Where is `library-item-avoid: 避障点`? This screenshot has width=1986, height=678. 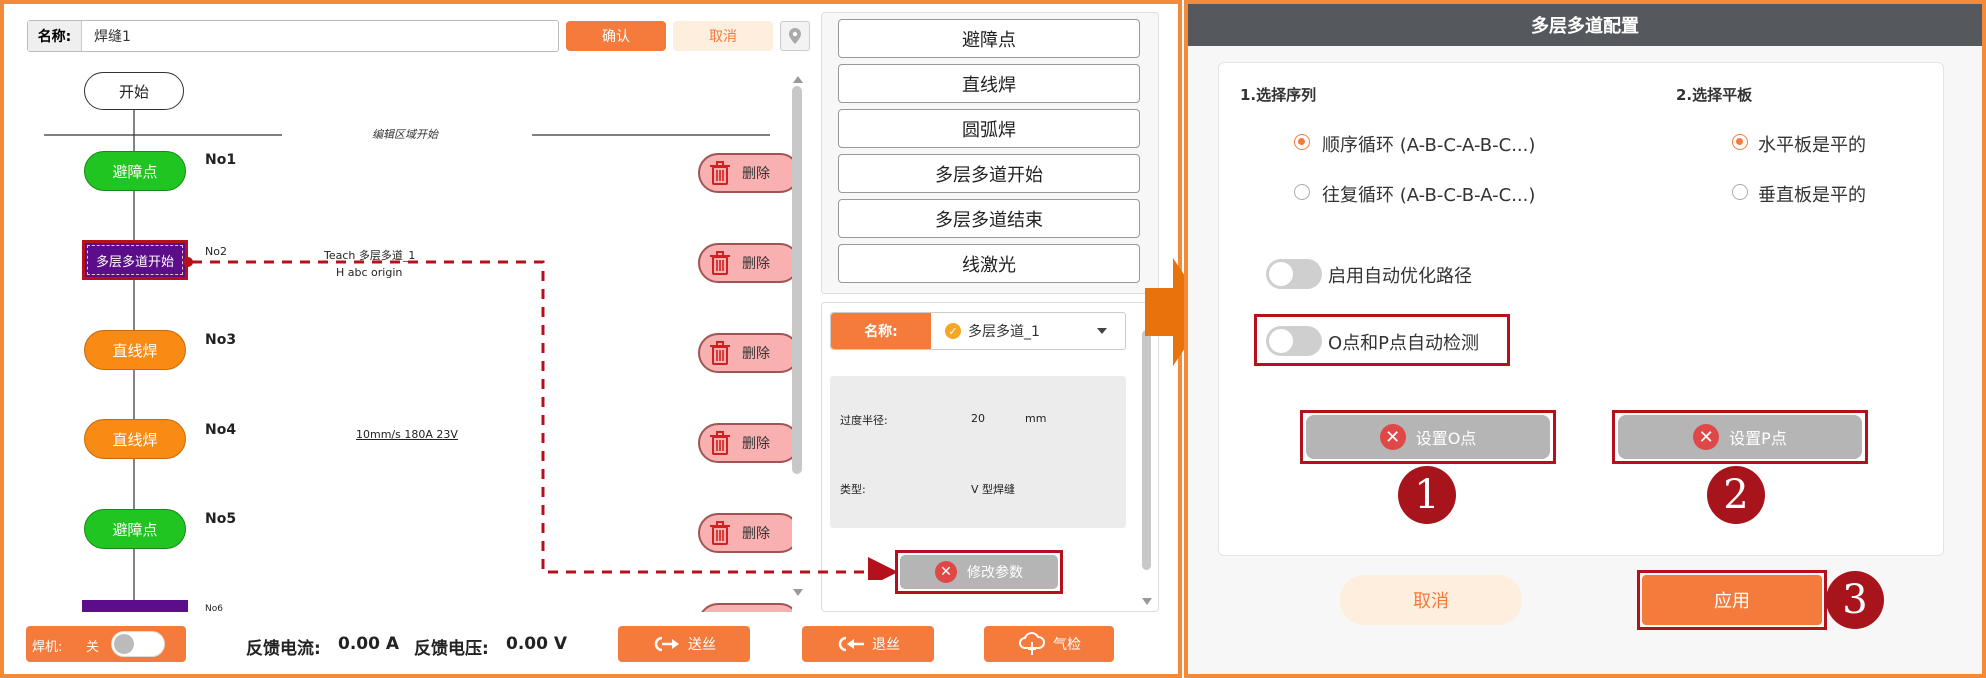 library-item-avoid: 避障点 is located at coordinates (989, 38).